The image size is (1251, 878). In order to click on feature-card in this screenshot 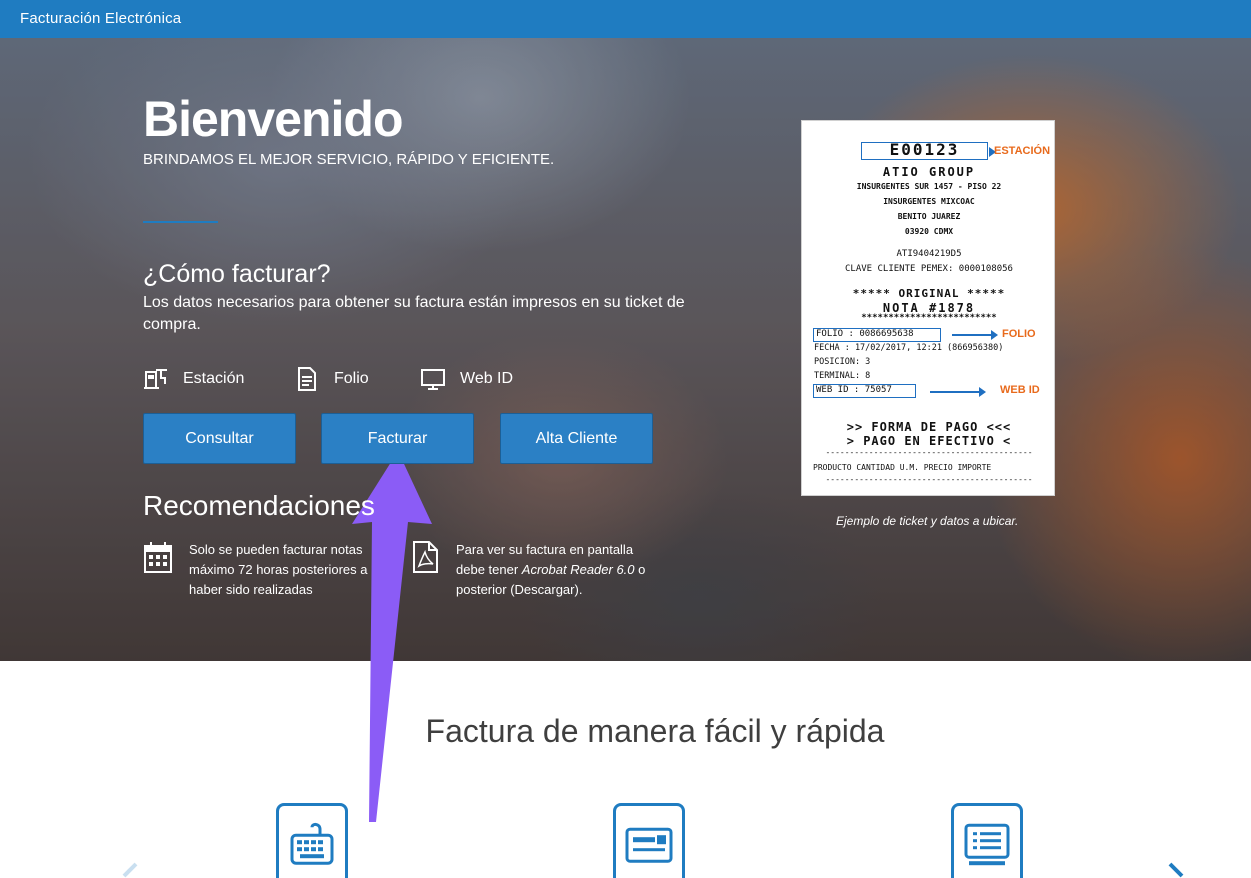, I will do `click(649, 840)`.